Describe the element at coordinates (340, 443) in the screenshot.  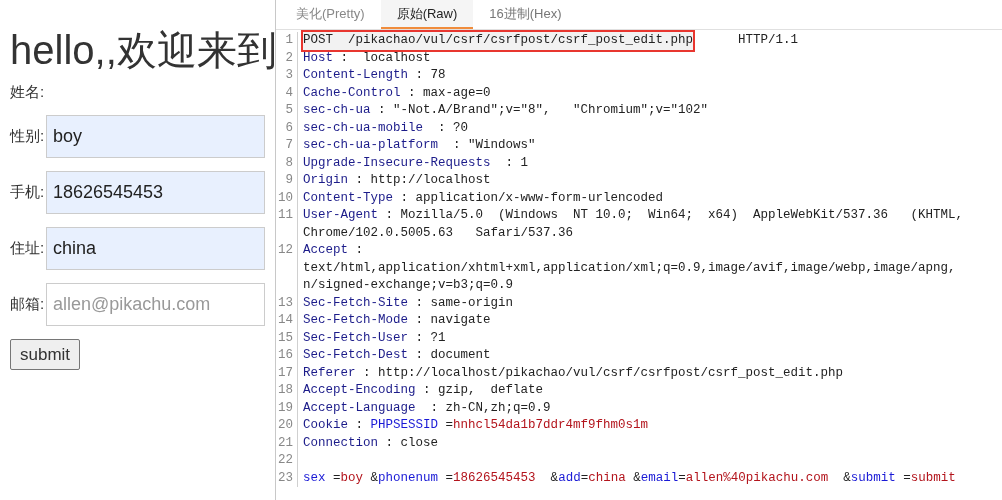
I see `header-name: Connection` at that location.